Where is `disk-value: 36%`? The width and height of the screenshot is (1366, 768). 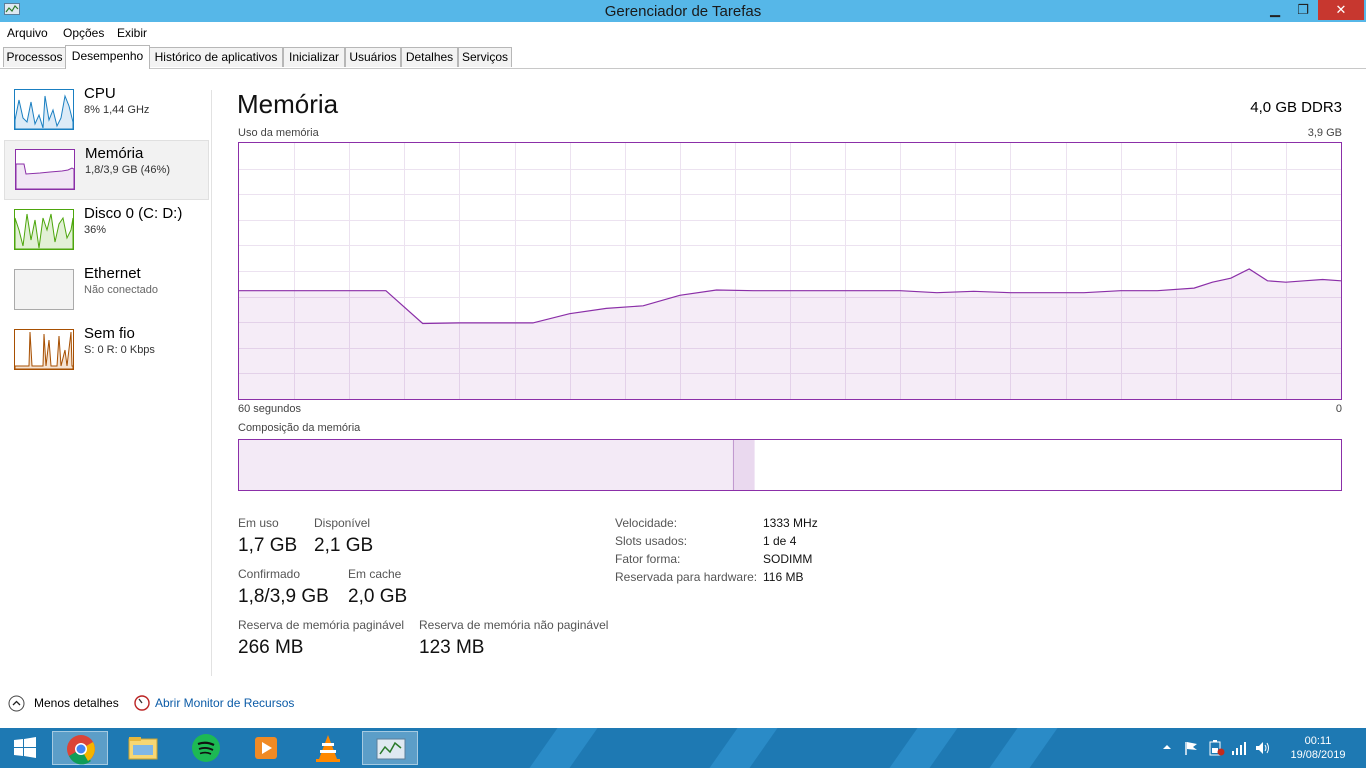 disk-value: 36% is located at coordinates (95, 230).